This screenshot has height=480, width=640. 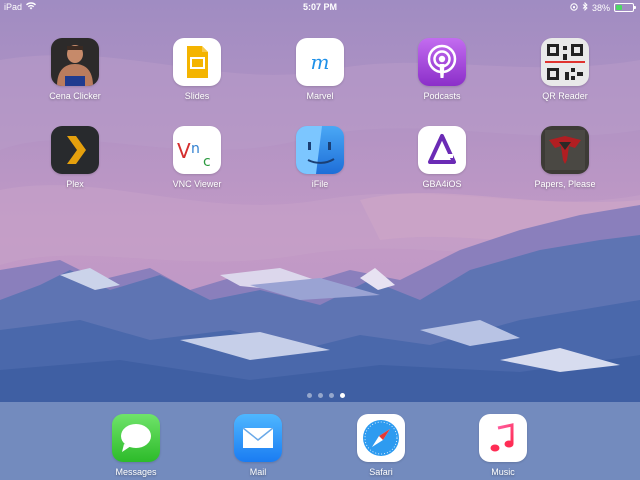 What do you see at coordinates (197, 62) in the screenshot?
I see `slides-icon` at bounding box center [197, 62].